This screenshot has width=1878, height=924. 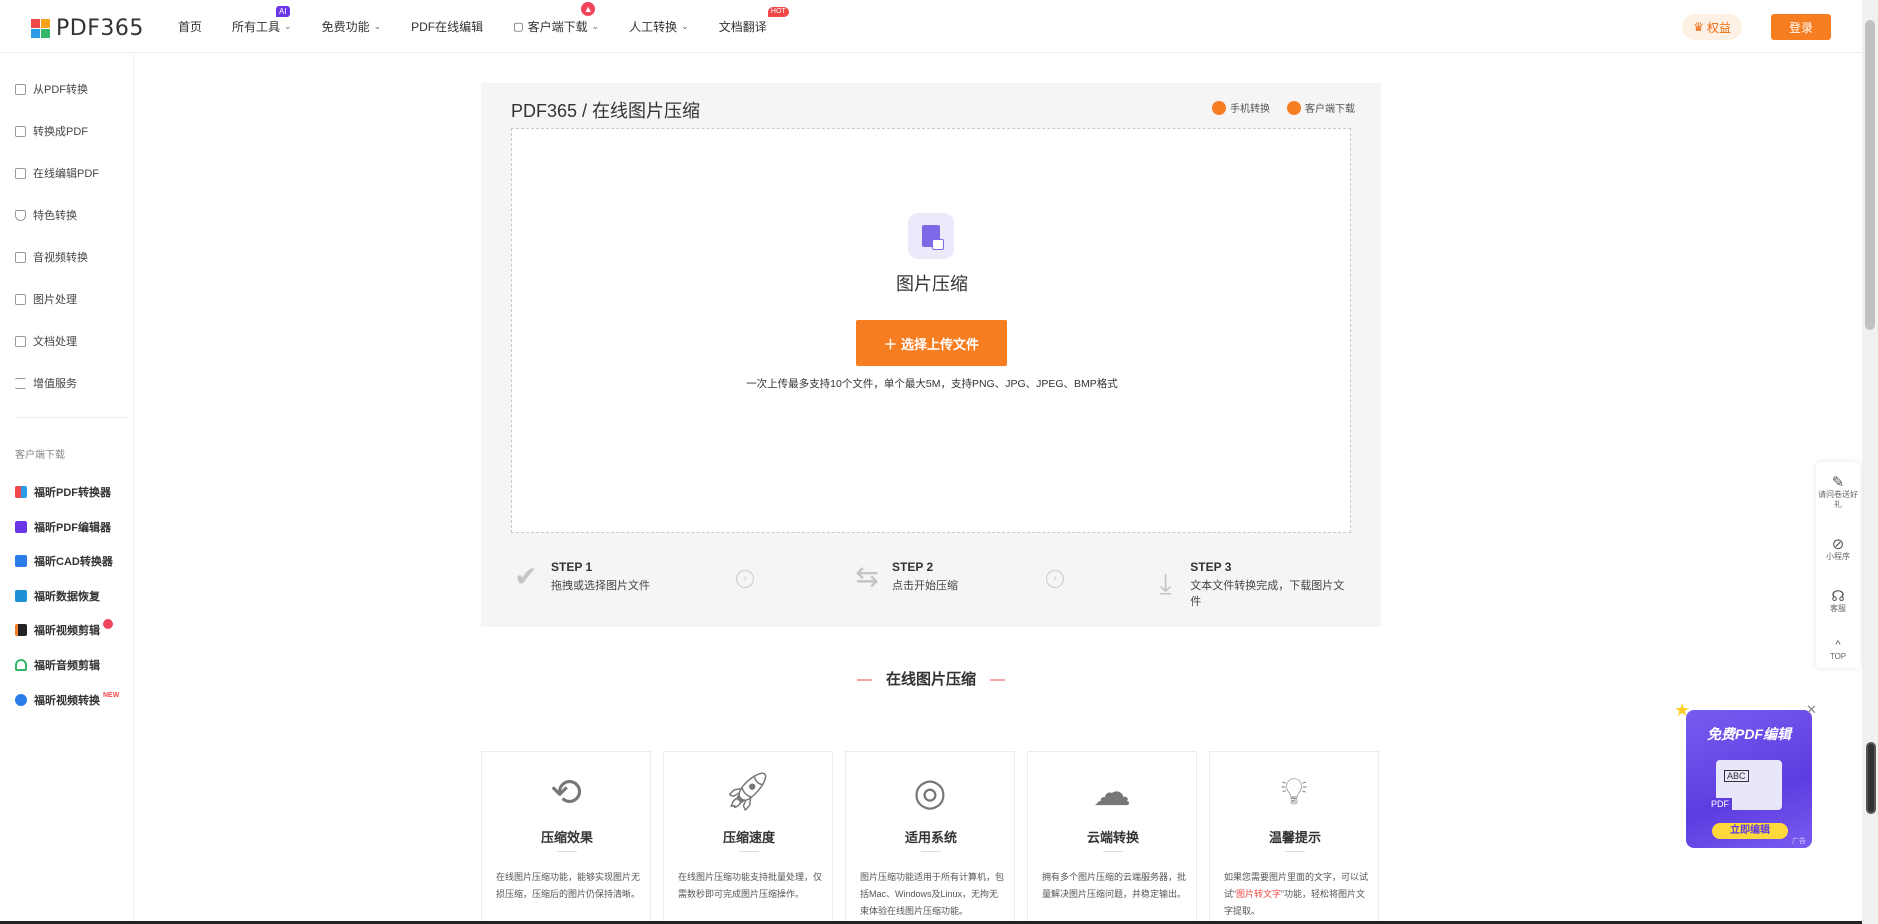 I want to click on page-title: PDF365 / 在线图片压缩, so click(x=606, y=111).